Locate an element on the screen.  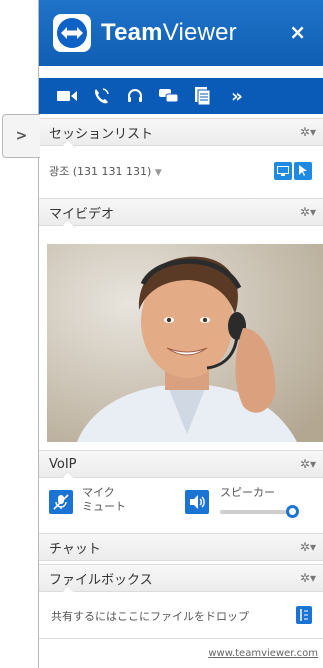
chat-icon is located at coordinates (169, 96).